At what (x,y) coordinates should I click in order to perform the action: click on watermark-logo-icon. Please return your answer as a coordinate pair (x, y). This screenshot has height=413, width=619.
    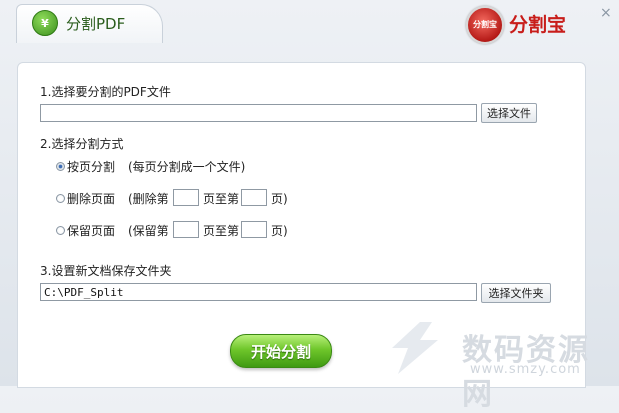
    Looking at the image, I should click on (415, 348).